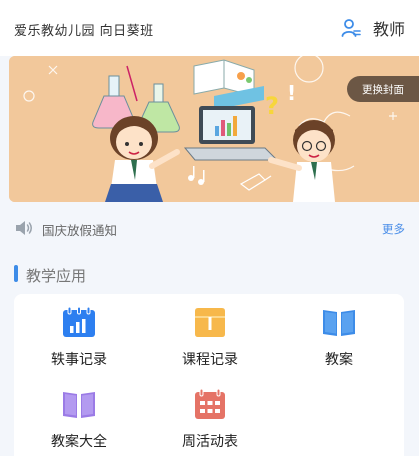  Describe the element at coordinates (210, 422) in the screenshot. I see `app-weekly-activity: 周活动表` at that location.